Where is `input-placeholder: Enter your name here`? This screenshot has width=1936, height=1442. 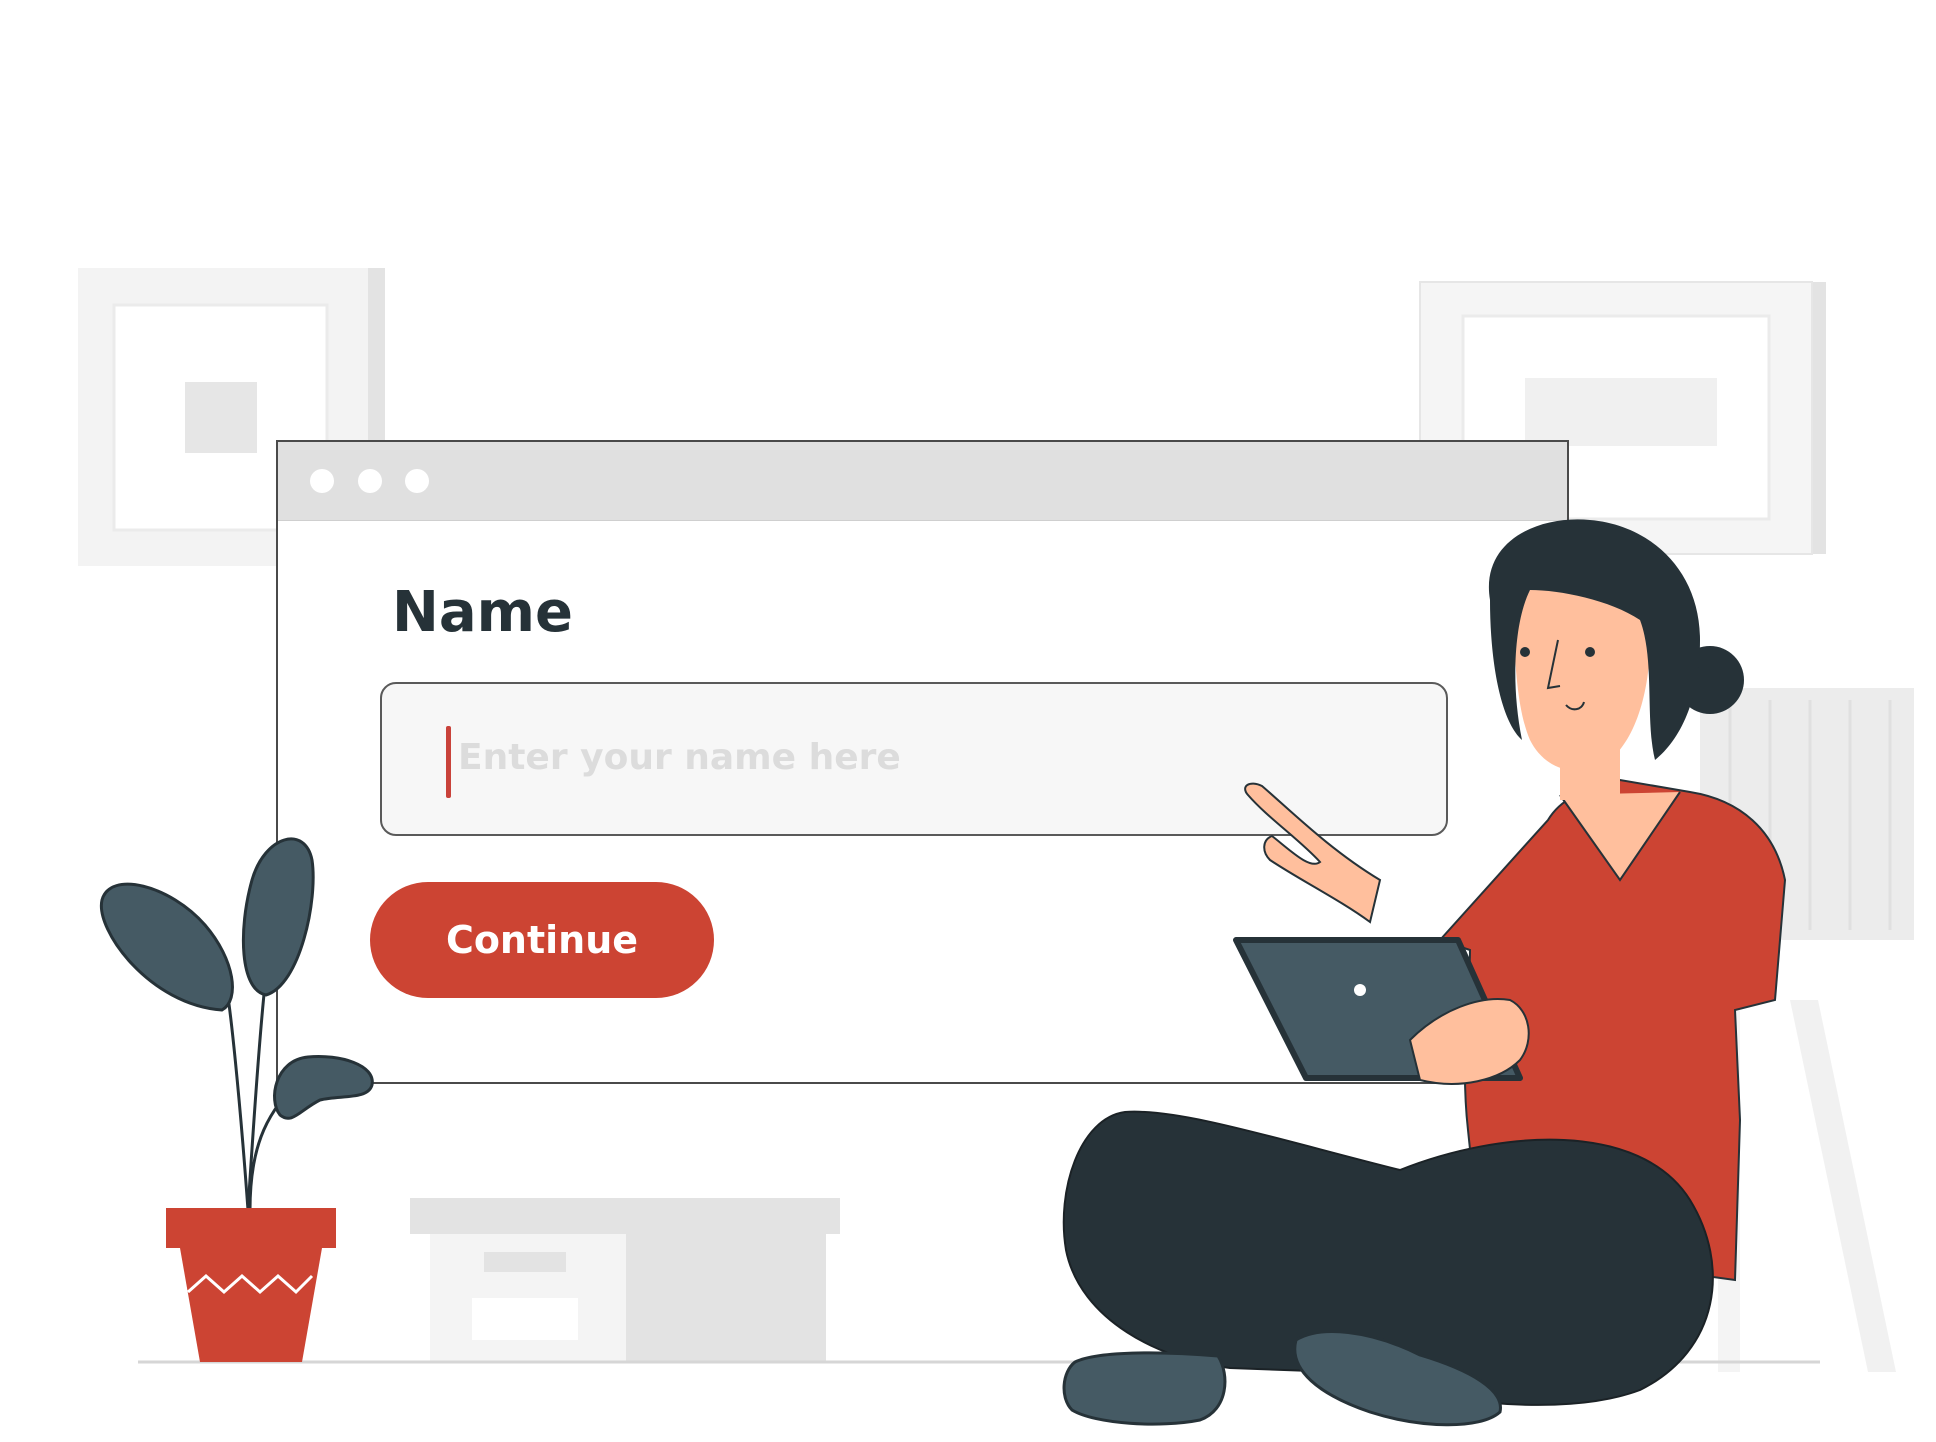 input-placeholder: Enter your name here is located at coordinates (679, 757).